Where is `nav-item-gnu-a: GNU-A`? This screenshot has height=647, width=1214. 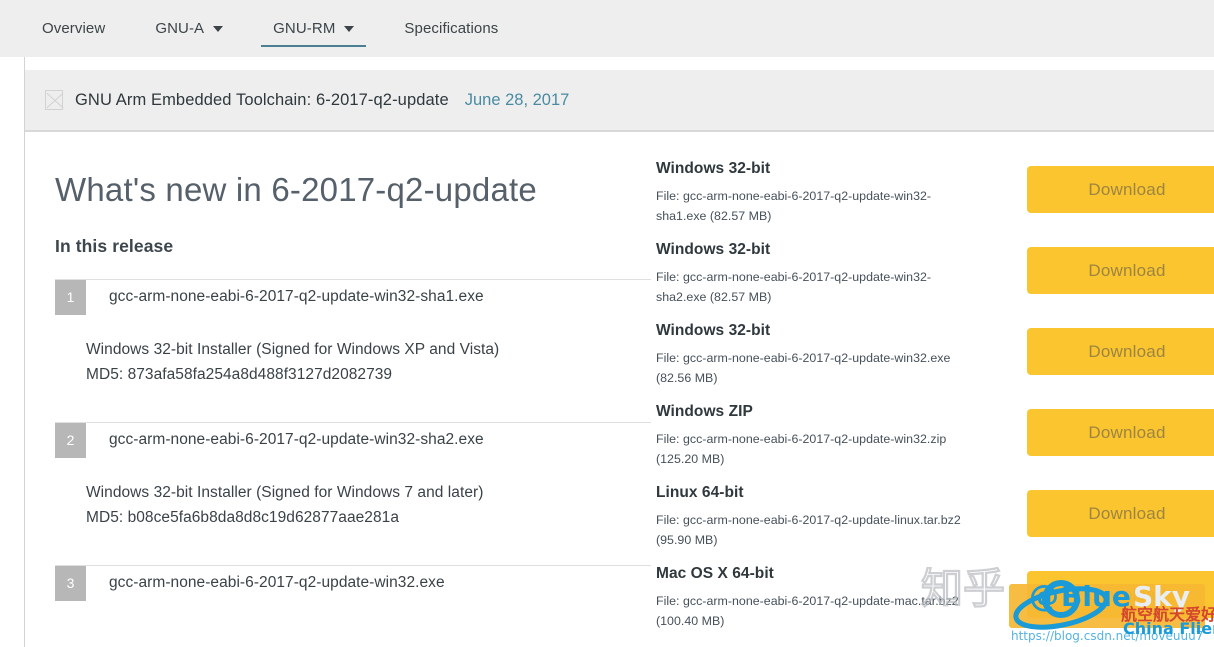 nav-item-gnu-a: GNU-A is located at coordinates (189, 28).